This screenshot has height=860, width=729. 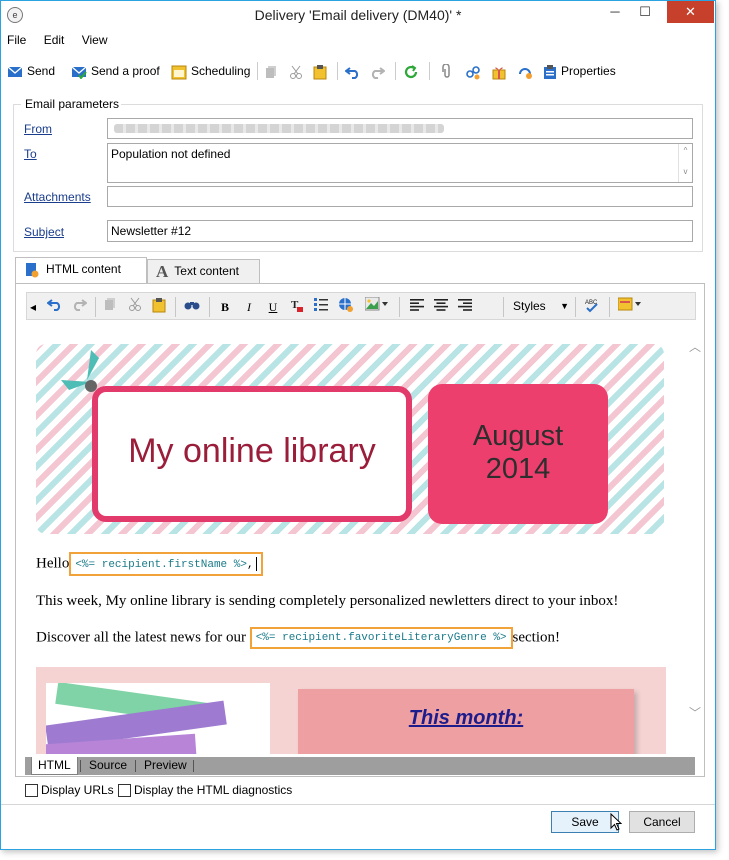 I want to click on send-label: Send, so click(x=41, y=71).